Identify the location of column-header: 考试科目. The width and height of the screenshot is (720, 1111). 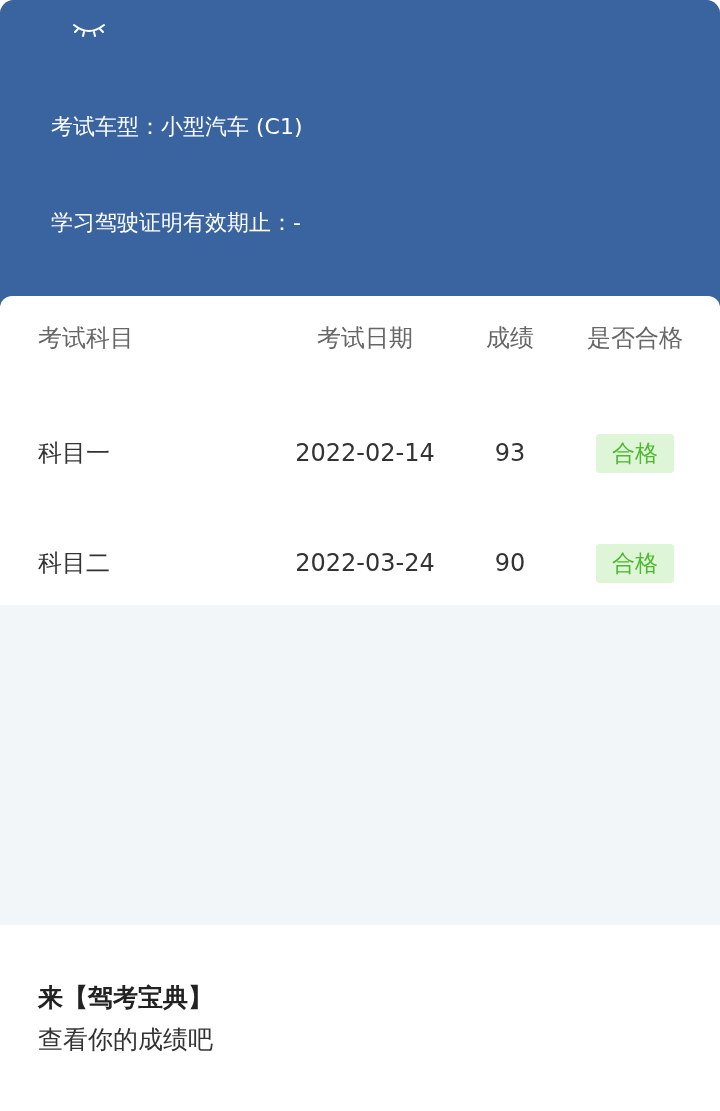
(86, 338).